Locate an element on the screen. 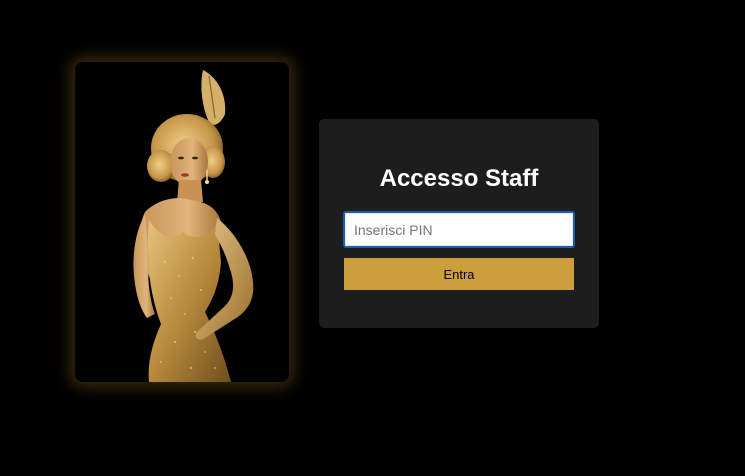 The height and width of the screenshot is (476, 745). login-title: Accesso Staff is located at coordinates (459, 178).